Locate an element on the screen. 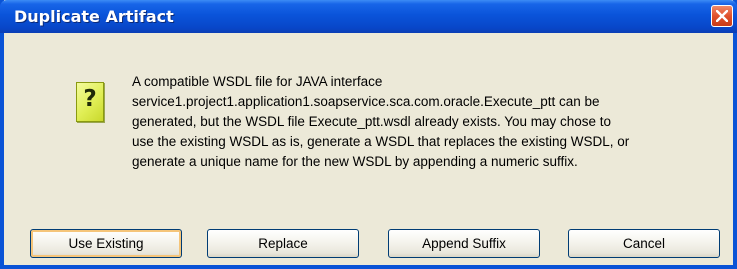  window-title: Duplicate Artifact is located at coordinates (94, 16).